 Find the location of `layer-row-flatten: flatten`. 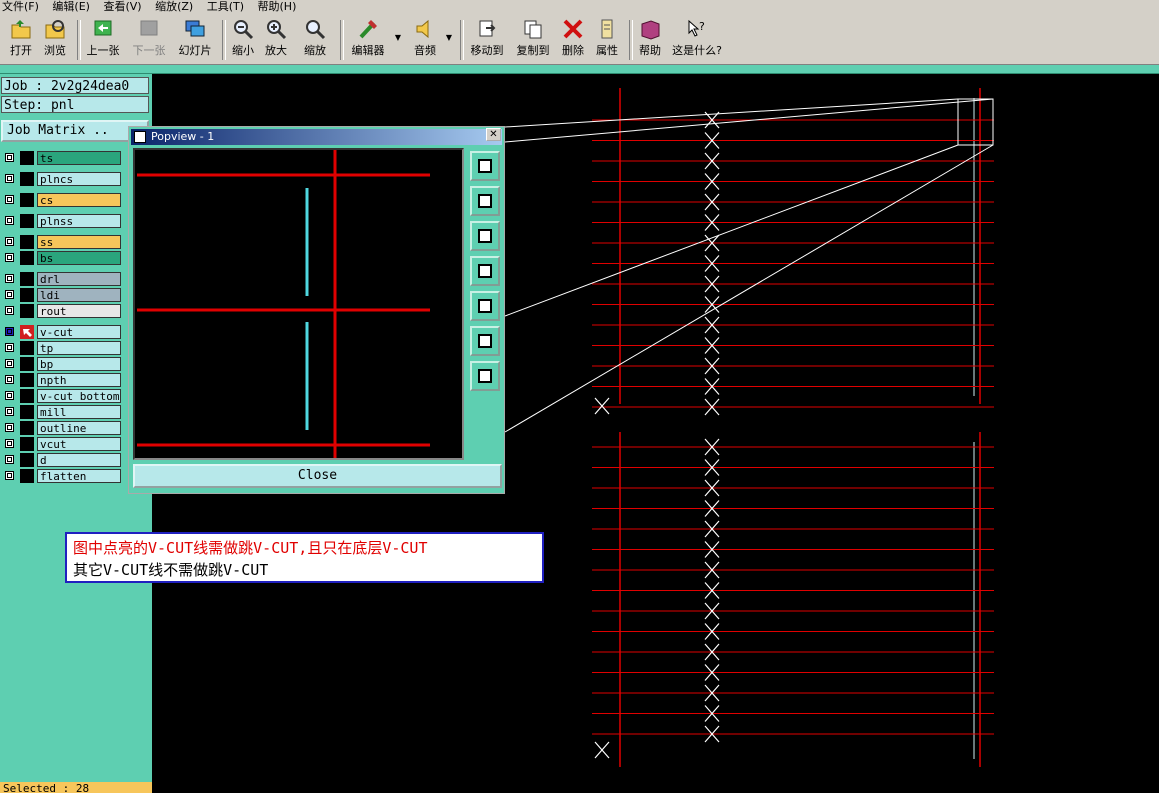

layer-row-flatten: flatten is located at coordinates (61, 476).